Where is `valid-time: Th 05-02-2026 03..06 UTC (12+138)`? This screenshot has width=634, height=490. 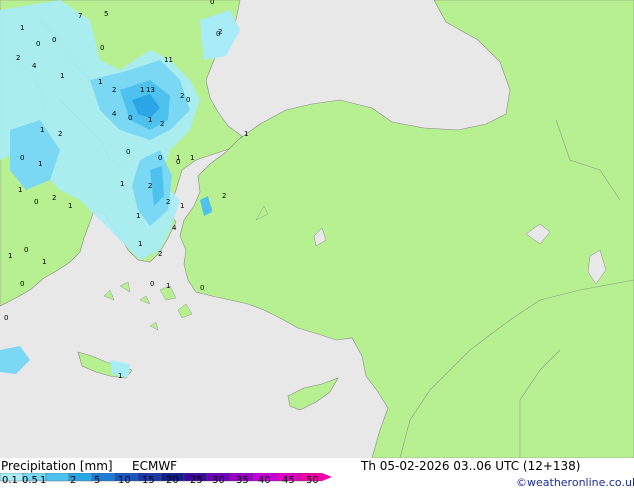
valid-time: Th 05-02-2026 03..06 UTC (12+138) is located at coordinates (471, 466).